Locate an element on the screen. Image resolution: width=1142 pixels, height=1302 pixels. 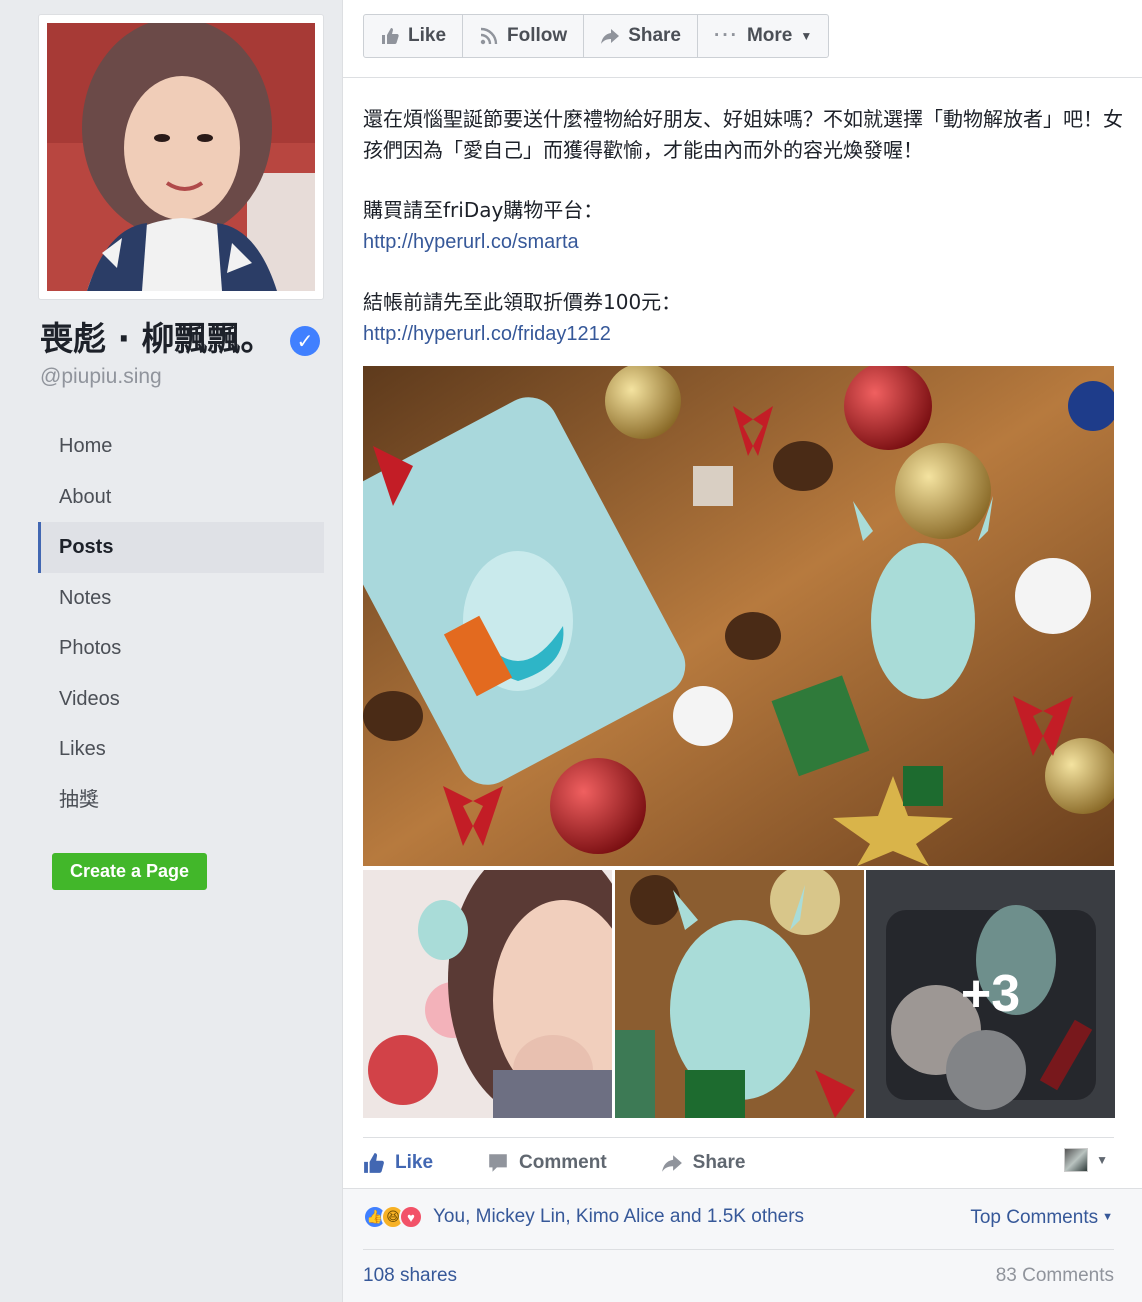
post-coupon-text: 結帳前請先至此領取折價券100元： is located at coordinates (522, 302).